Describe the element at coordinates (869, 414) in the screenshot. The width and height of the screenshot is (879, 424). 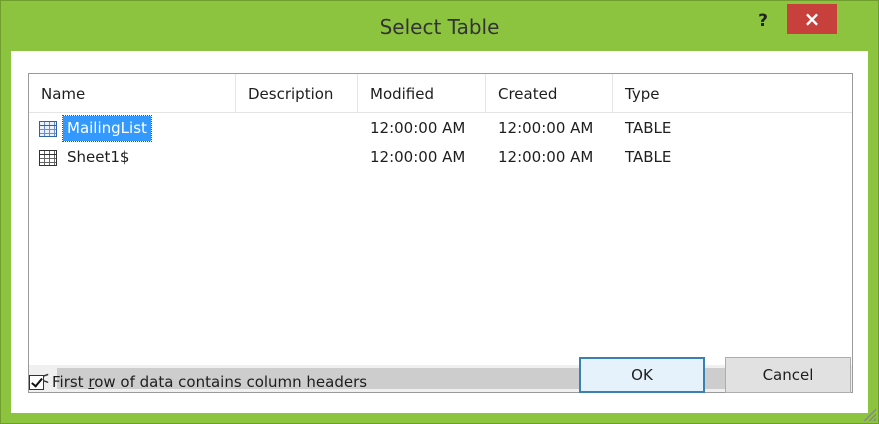
I see `resize-grip-icon` at that location.